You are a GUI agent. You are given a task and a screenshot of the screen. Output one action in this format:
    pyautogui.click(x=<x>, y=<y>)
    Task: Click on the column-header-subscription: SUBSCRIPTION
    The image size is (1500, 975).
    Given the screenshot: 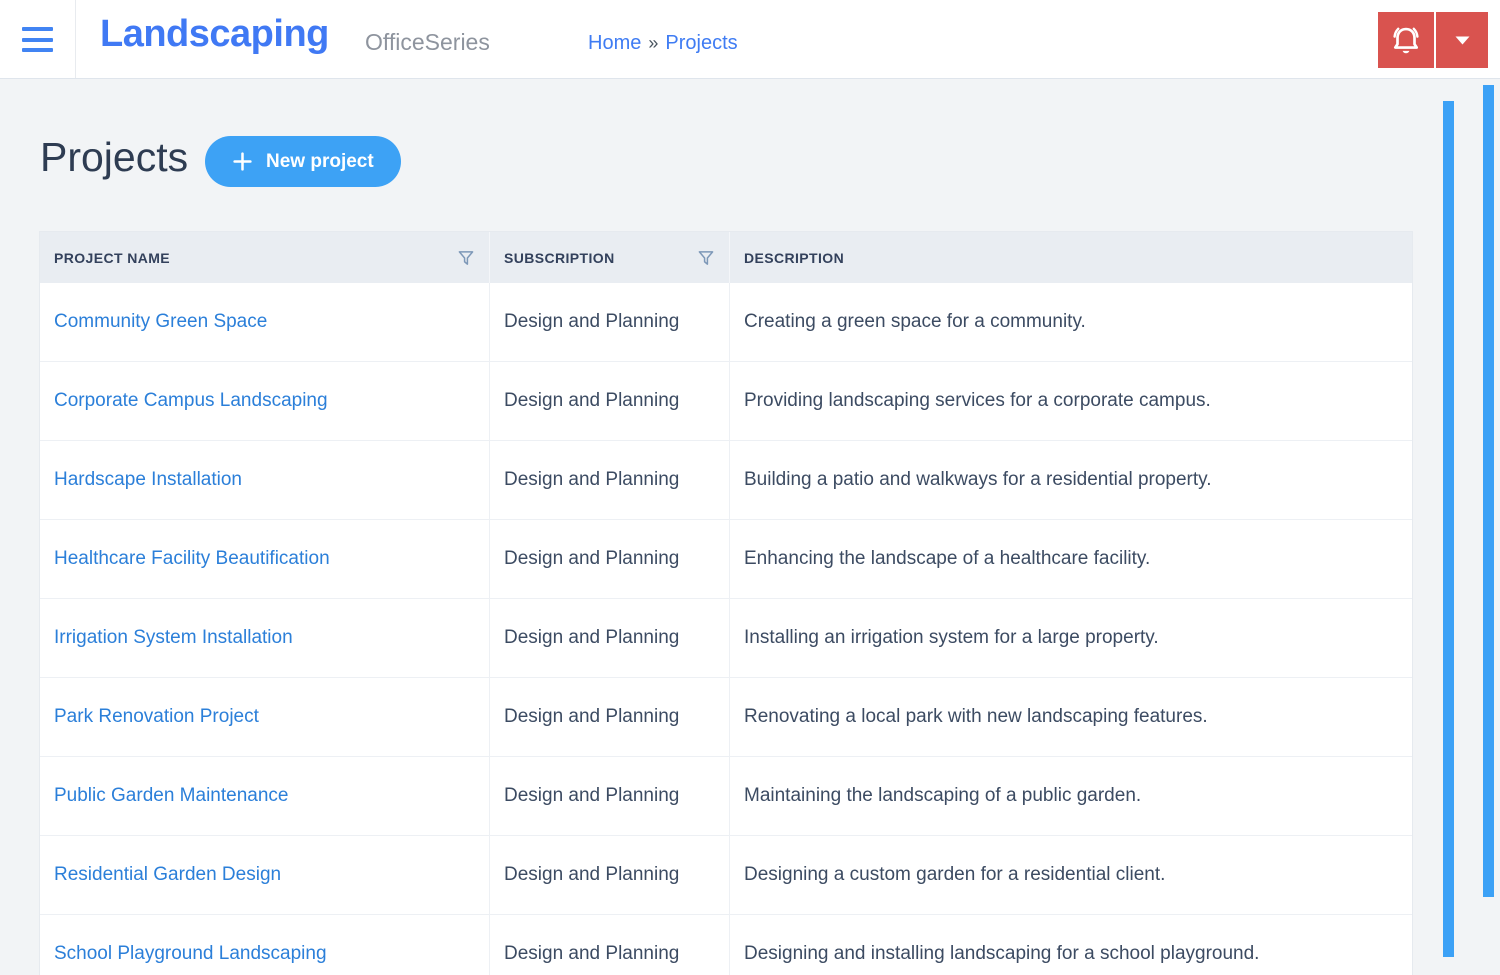 What is the action you would take?
    pyautogui.click(x=609, y=257)
    